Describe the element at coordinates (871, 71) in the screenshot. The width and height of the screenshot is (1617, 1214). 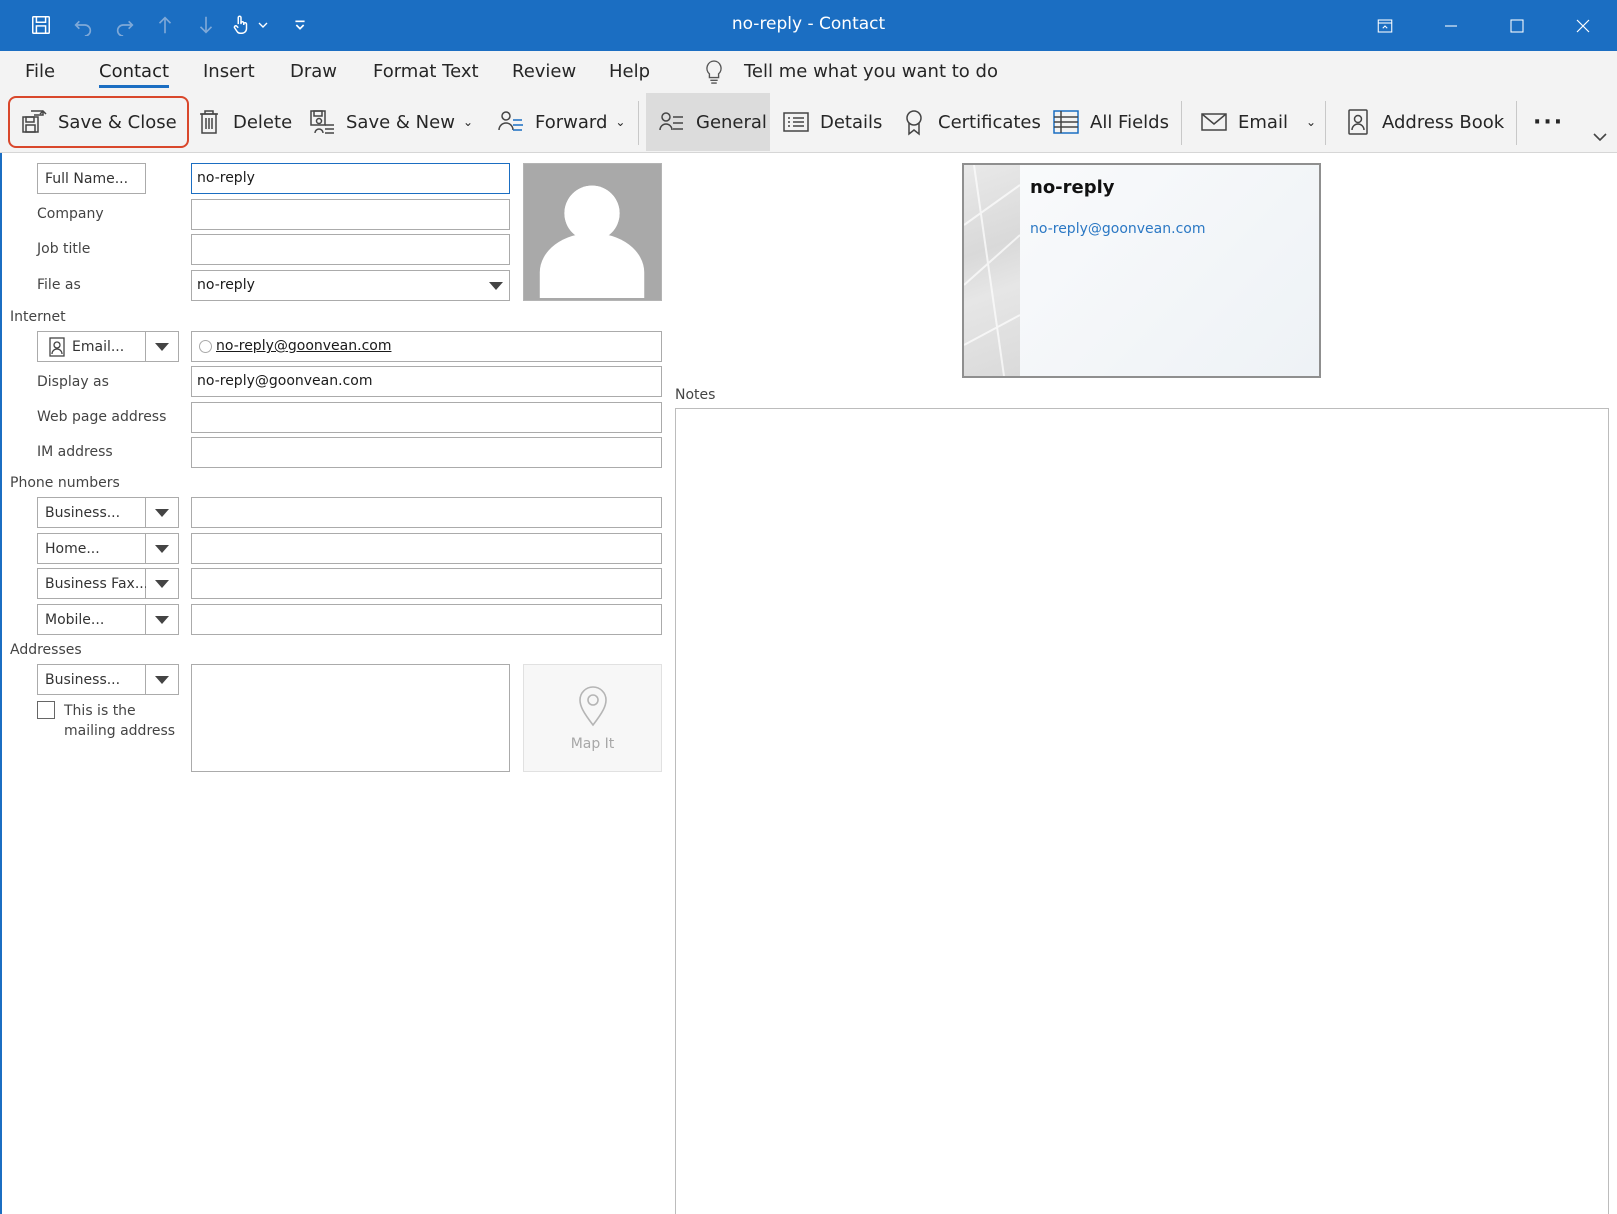
I see `tell-me-search: Tell me what you want to do` at that location.